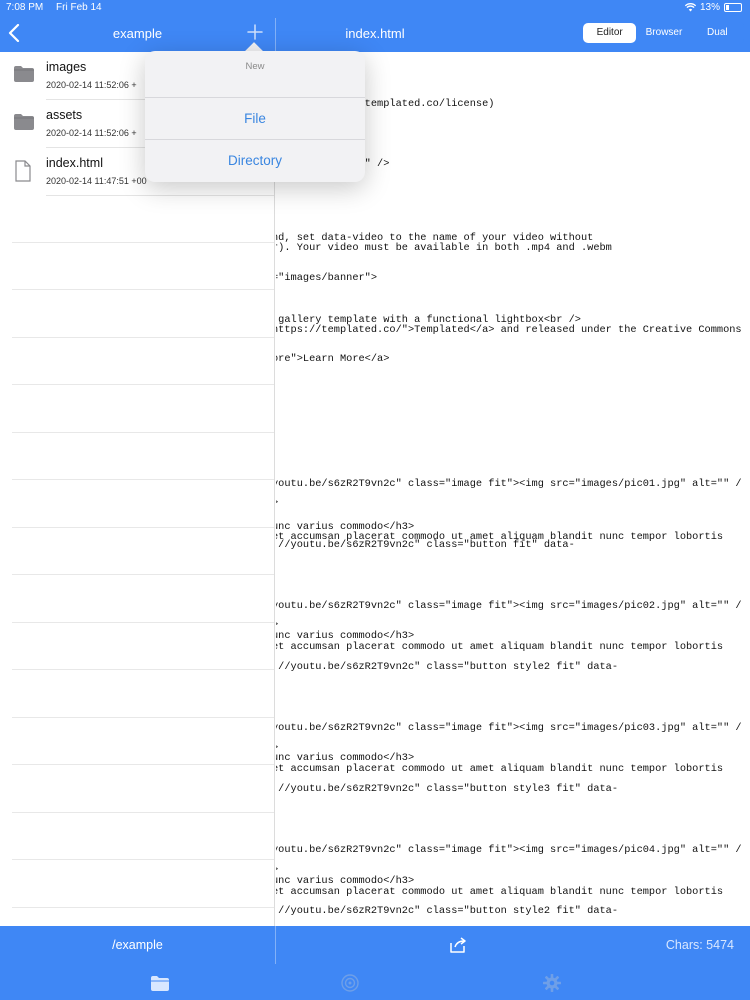  I want to click on battery-icon, so click(733, 7).